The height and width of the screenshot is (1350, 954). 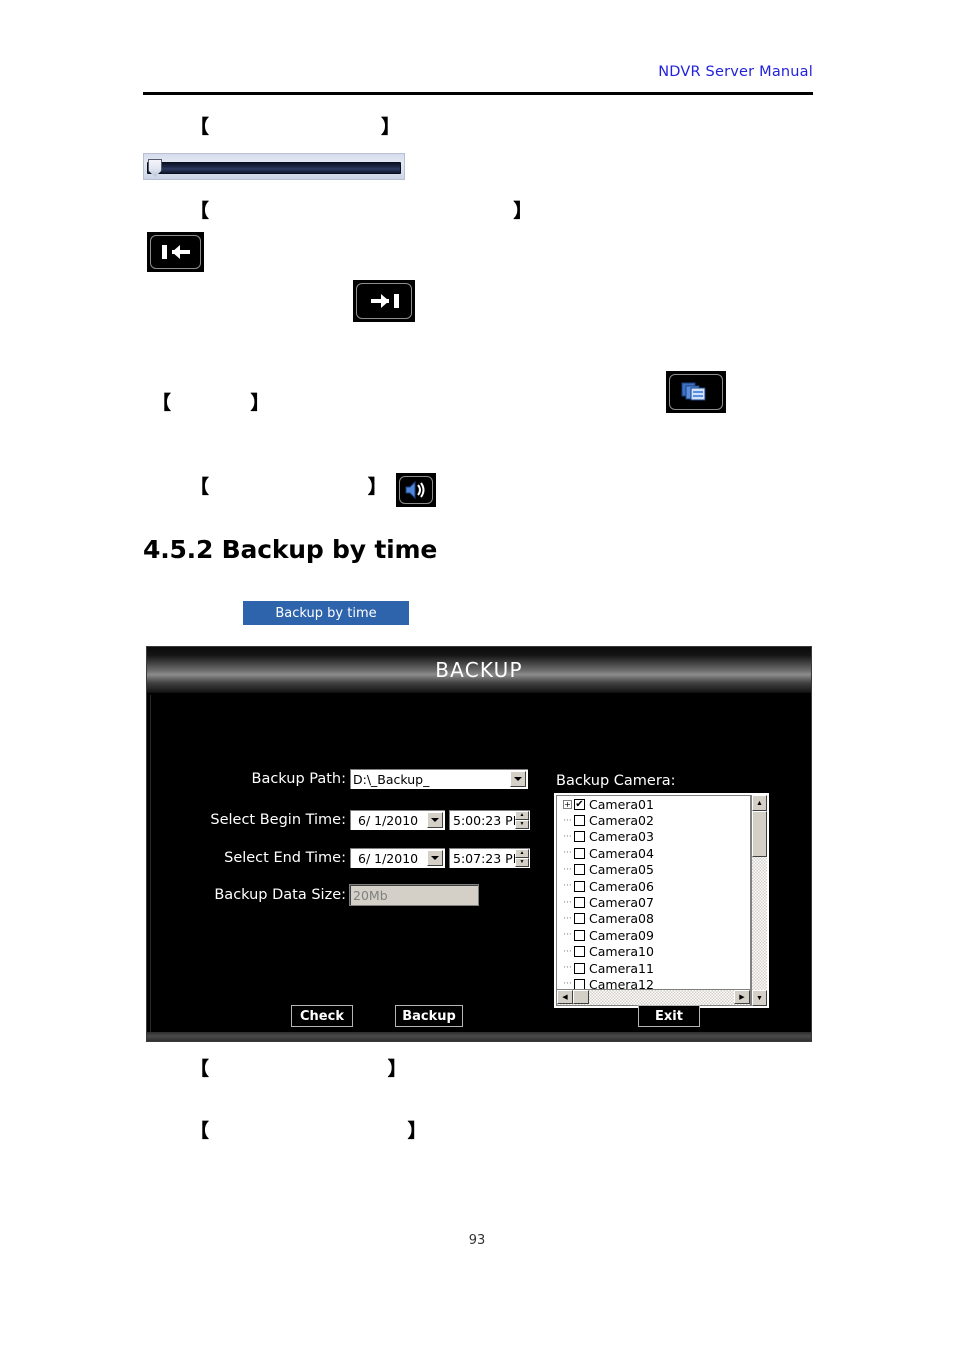 I want to click on end-time-label: Select End Time:, so click(x=285, y=858).